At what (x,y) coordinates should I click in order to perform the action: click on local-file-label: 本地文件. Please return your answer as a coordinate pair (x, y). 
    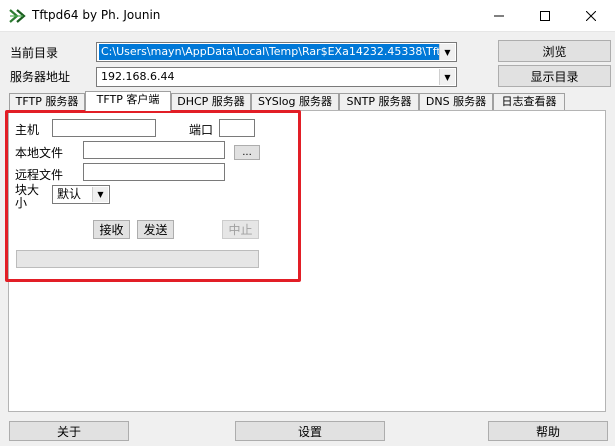
    Looking at the image, I should click on (39, 153).